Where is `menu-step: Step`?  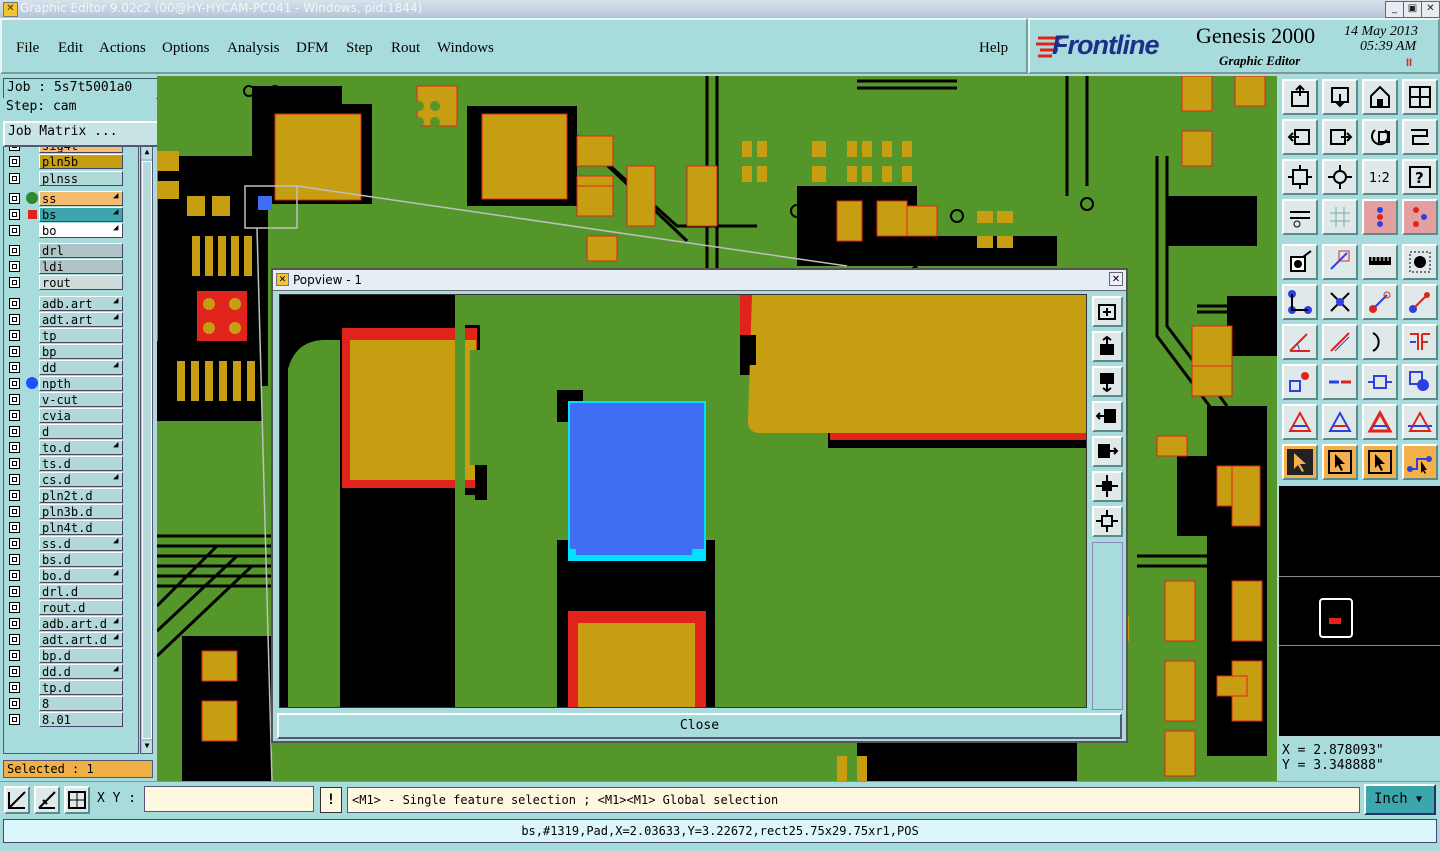 menu-step: Step is located at coordinates (359, 48).